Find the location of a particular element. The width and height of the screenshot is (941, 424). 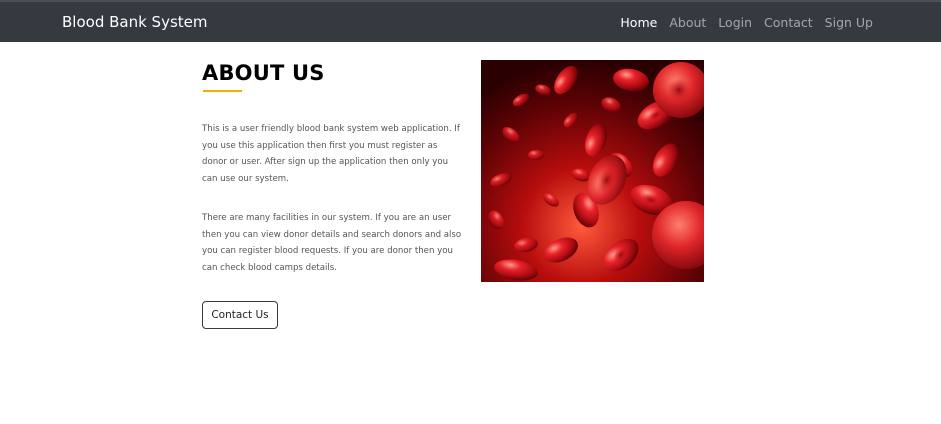

nav-signup-link: Sign Up is located at coordinates (849, 22).